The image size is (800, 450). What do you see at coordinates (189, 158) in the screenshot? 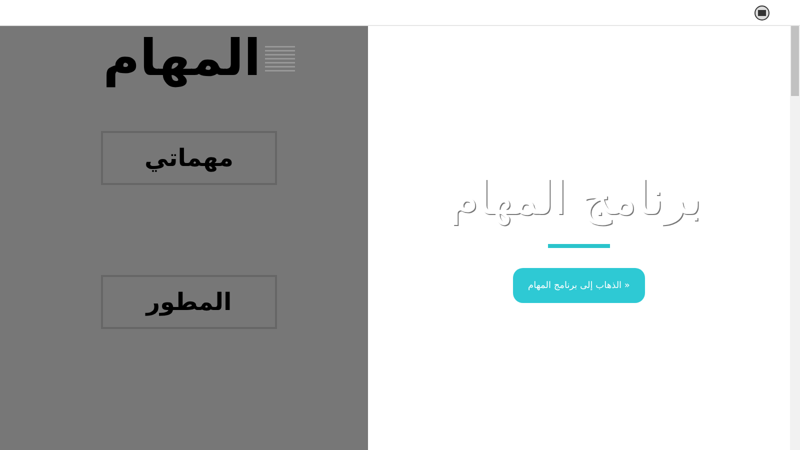
I see `nav-button: مهماتي` at bounding box center [189, 158].